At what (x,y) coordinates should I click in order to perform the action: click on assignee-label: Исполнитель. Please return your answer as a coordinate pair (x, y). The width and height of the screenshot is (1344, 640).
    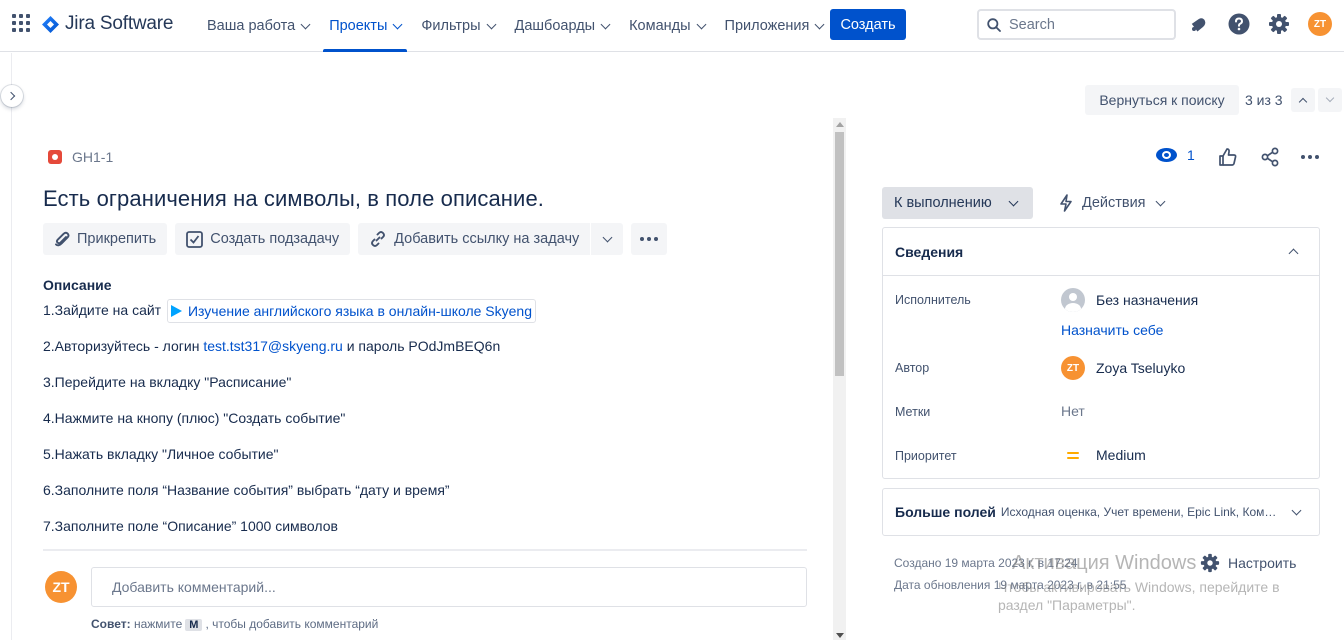
    Looking at the image, I should click on (933, 300).